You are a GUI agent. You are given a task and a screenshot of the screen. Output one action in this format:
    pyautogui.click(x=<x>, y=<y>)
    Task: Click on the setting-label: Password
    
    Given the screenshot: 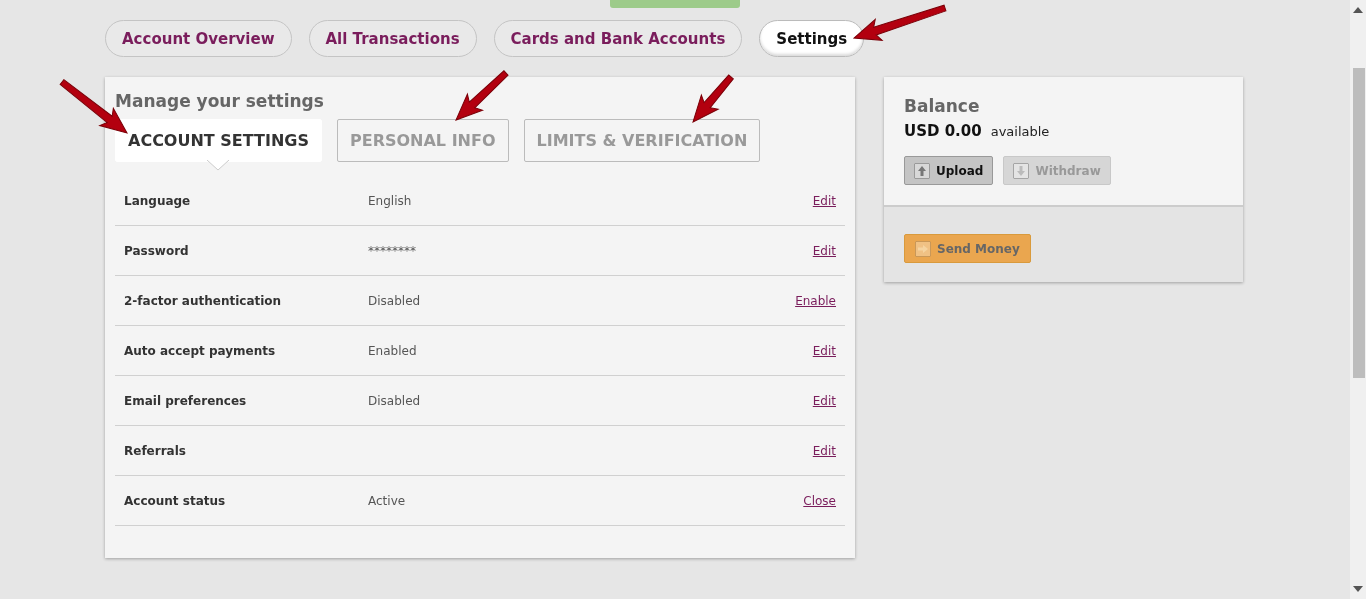 What is the action you would take?
    pyautogui.click(x=157, y=250)
    